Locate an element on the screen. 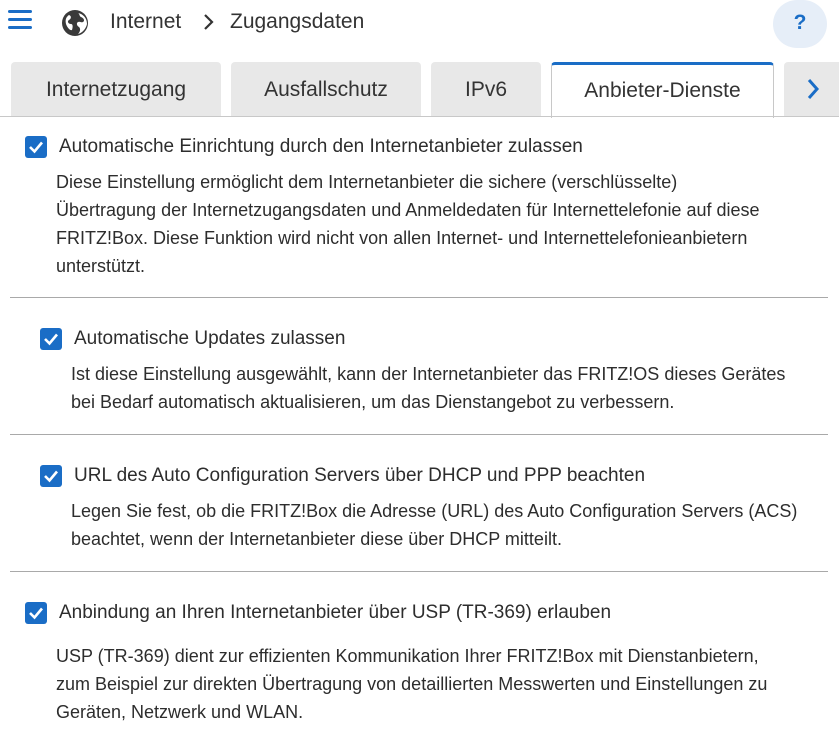 The width and height of the screenshot is (839, 745). tab-anbieter-dienste: Anbieter-Dienste is located at coordinates (662, 90).